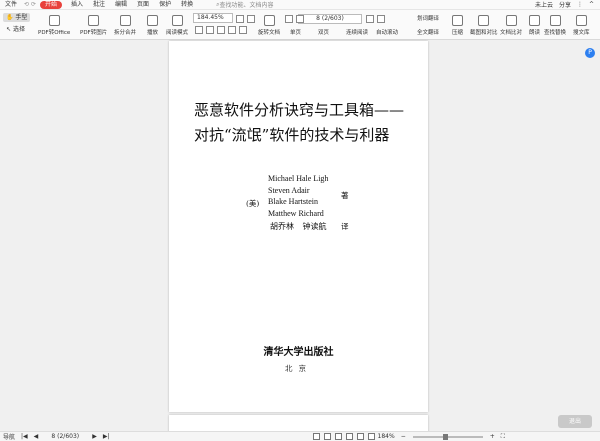  What do you see at coordinates (386, 436) in the screenshot?
I see `status-zoom: 184%` at bounding box center [386, 436].